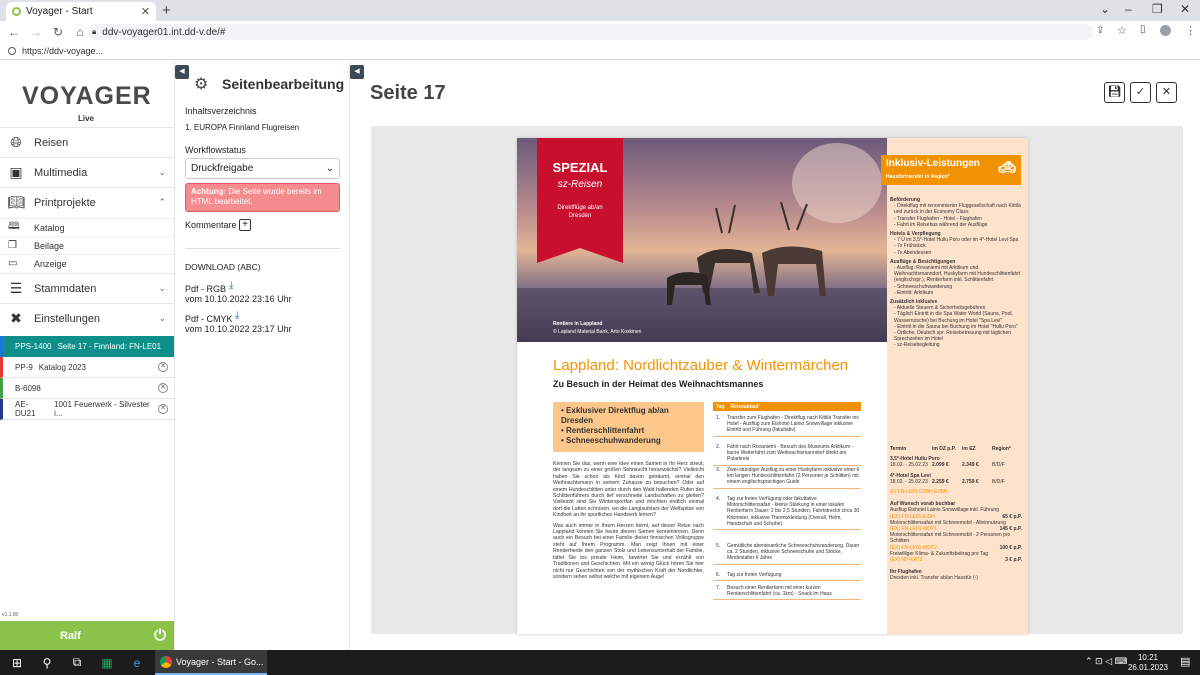  What do you see at coordinates (223, 267) in the screenshot?
I see `download-label: DOWNLOAD (ABC)` at bounding box center [223, 267].